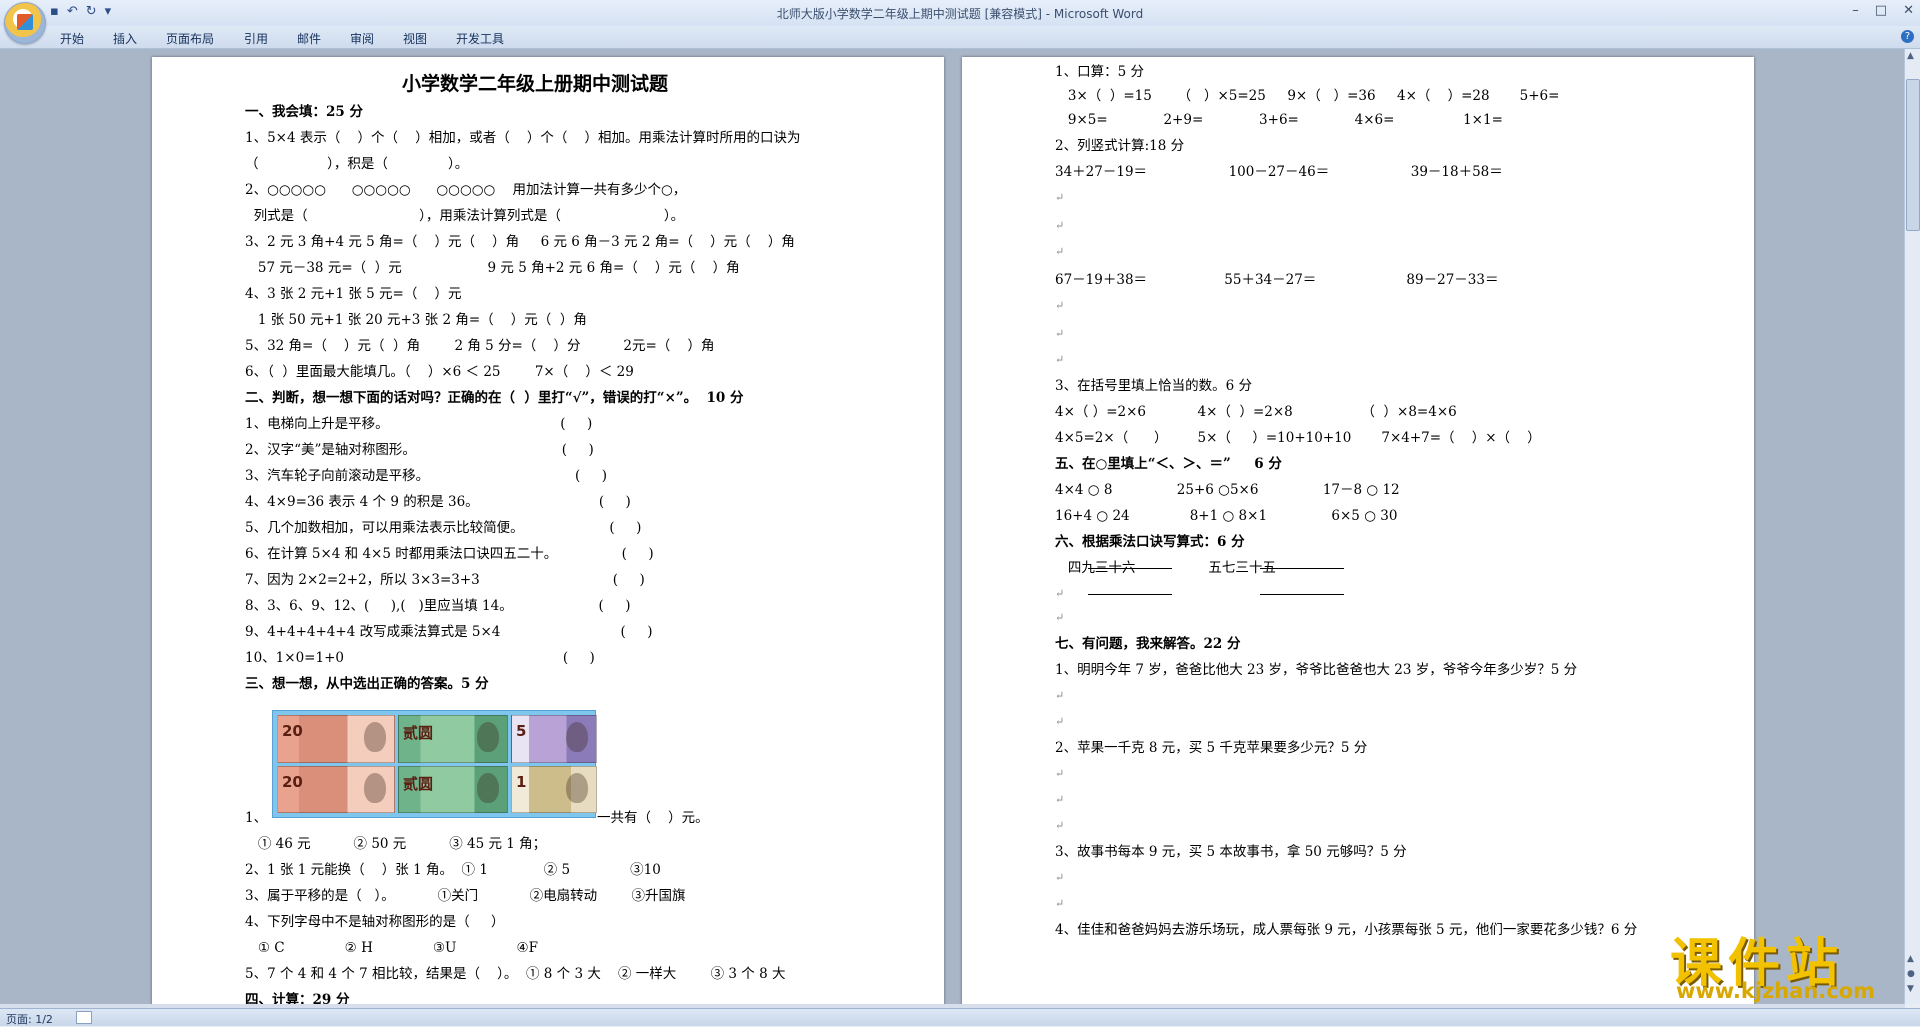 The image size is (1920, 1027). What do you see at coordinates (1279, 120) in the screenshot?
I see `paragraph-line: 9×5= 2+9= 3+6= 4×6= 1×1=` at bounding box center [1279, 120].